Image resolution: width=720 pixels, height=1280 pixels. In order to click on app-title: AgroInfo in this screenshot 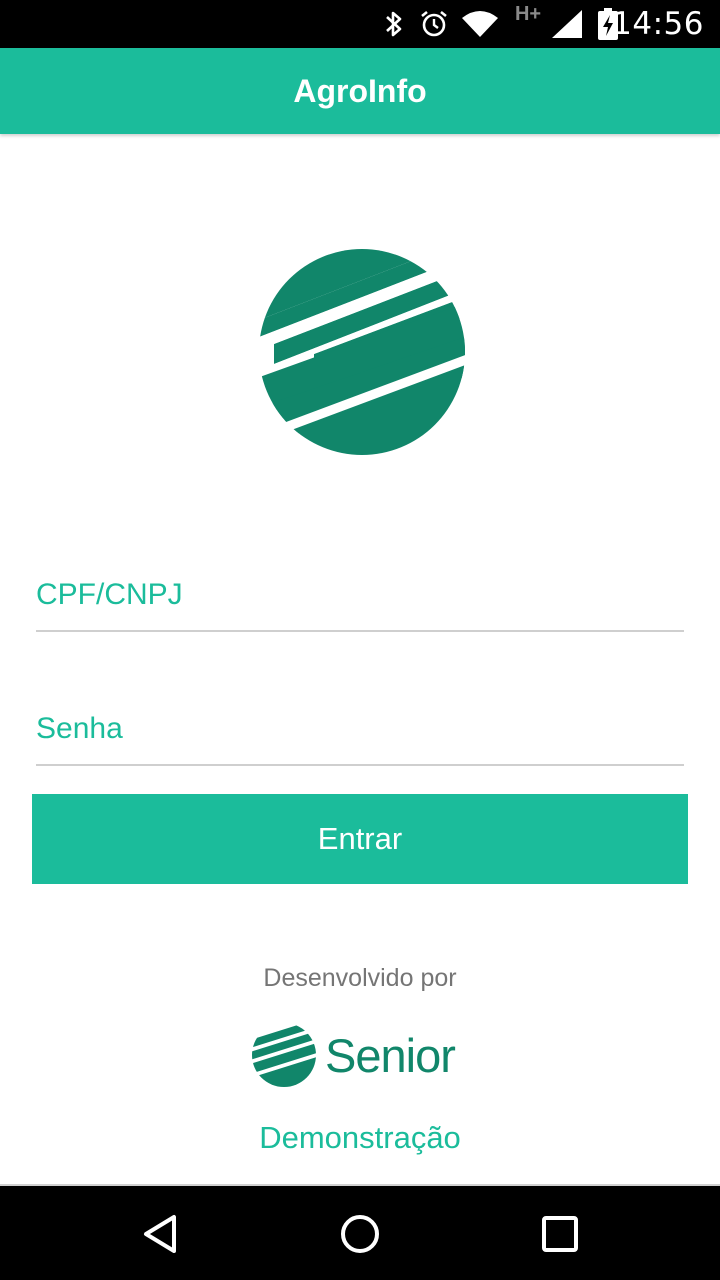, I will do `click(360, 90)`.